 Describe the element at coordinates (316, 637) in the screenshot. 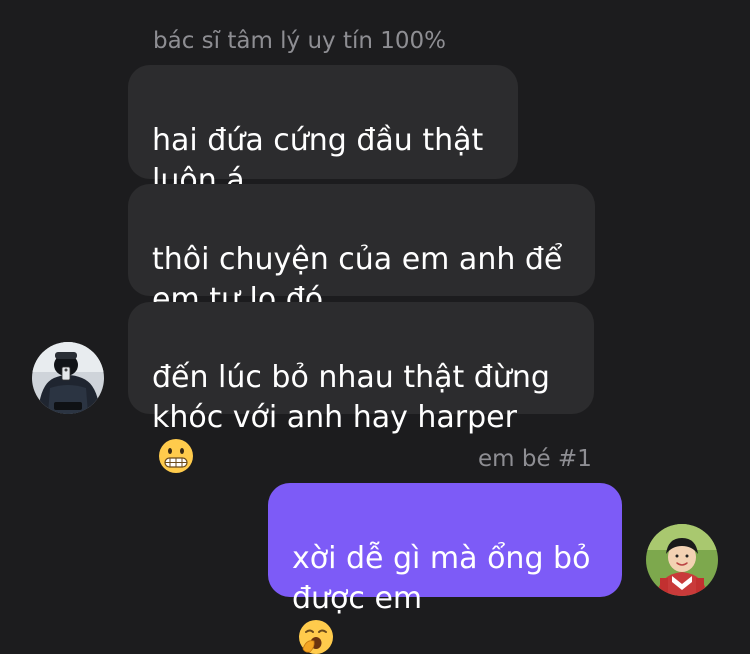

I see `yawning-face-icon` at that location.